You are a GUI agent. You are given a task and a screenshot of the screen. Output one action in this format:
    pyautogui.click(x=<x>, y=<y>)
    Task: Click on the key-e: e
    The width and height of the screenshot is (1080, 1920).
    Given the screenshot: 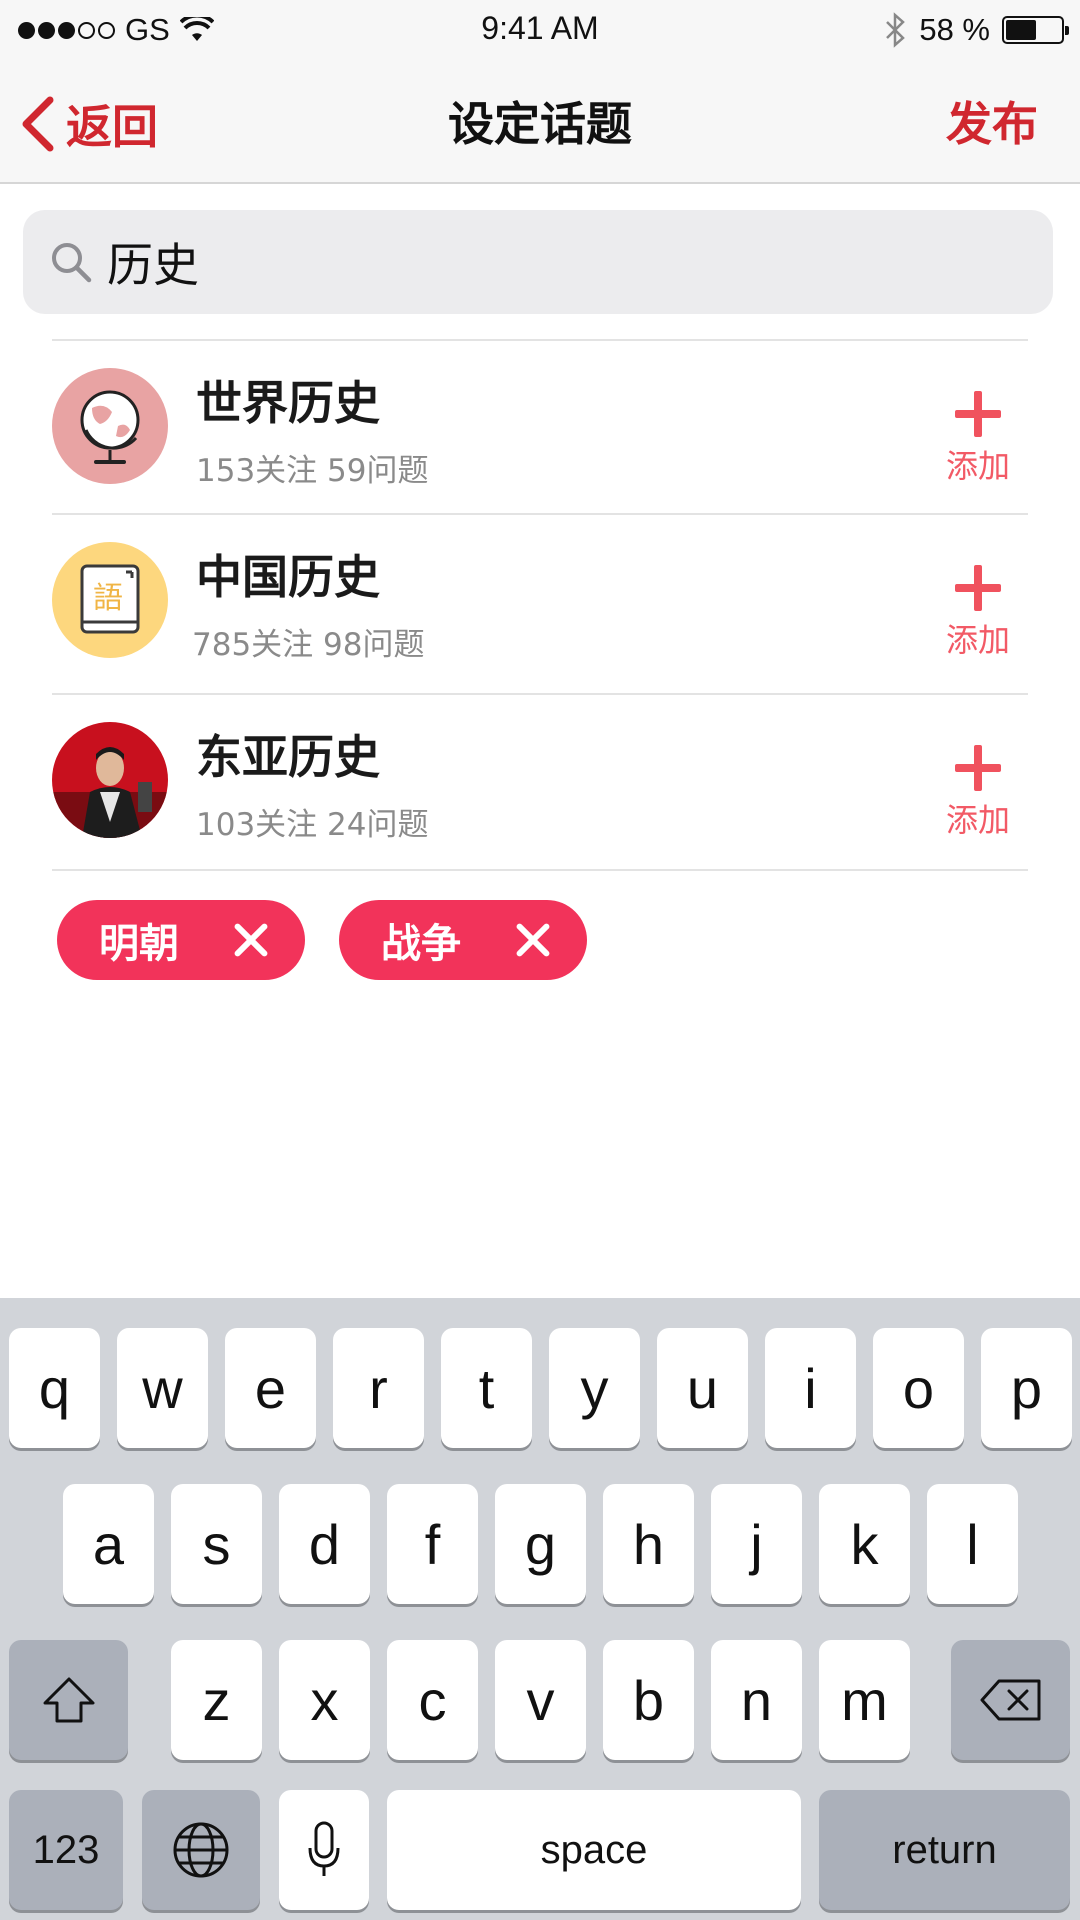 What is the action you would take?
    pyautogui.click(x=270, y=1388)
    